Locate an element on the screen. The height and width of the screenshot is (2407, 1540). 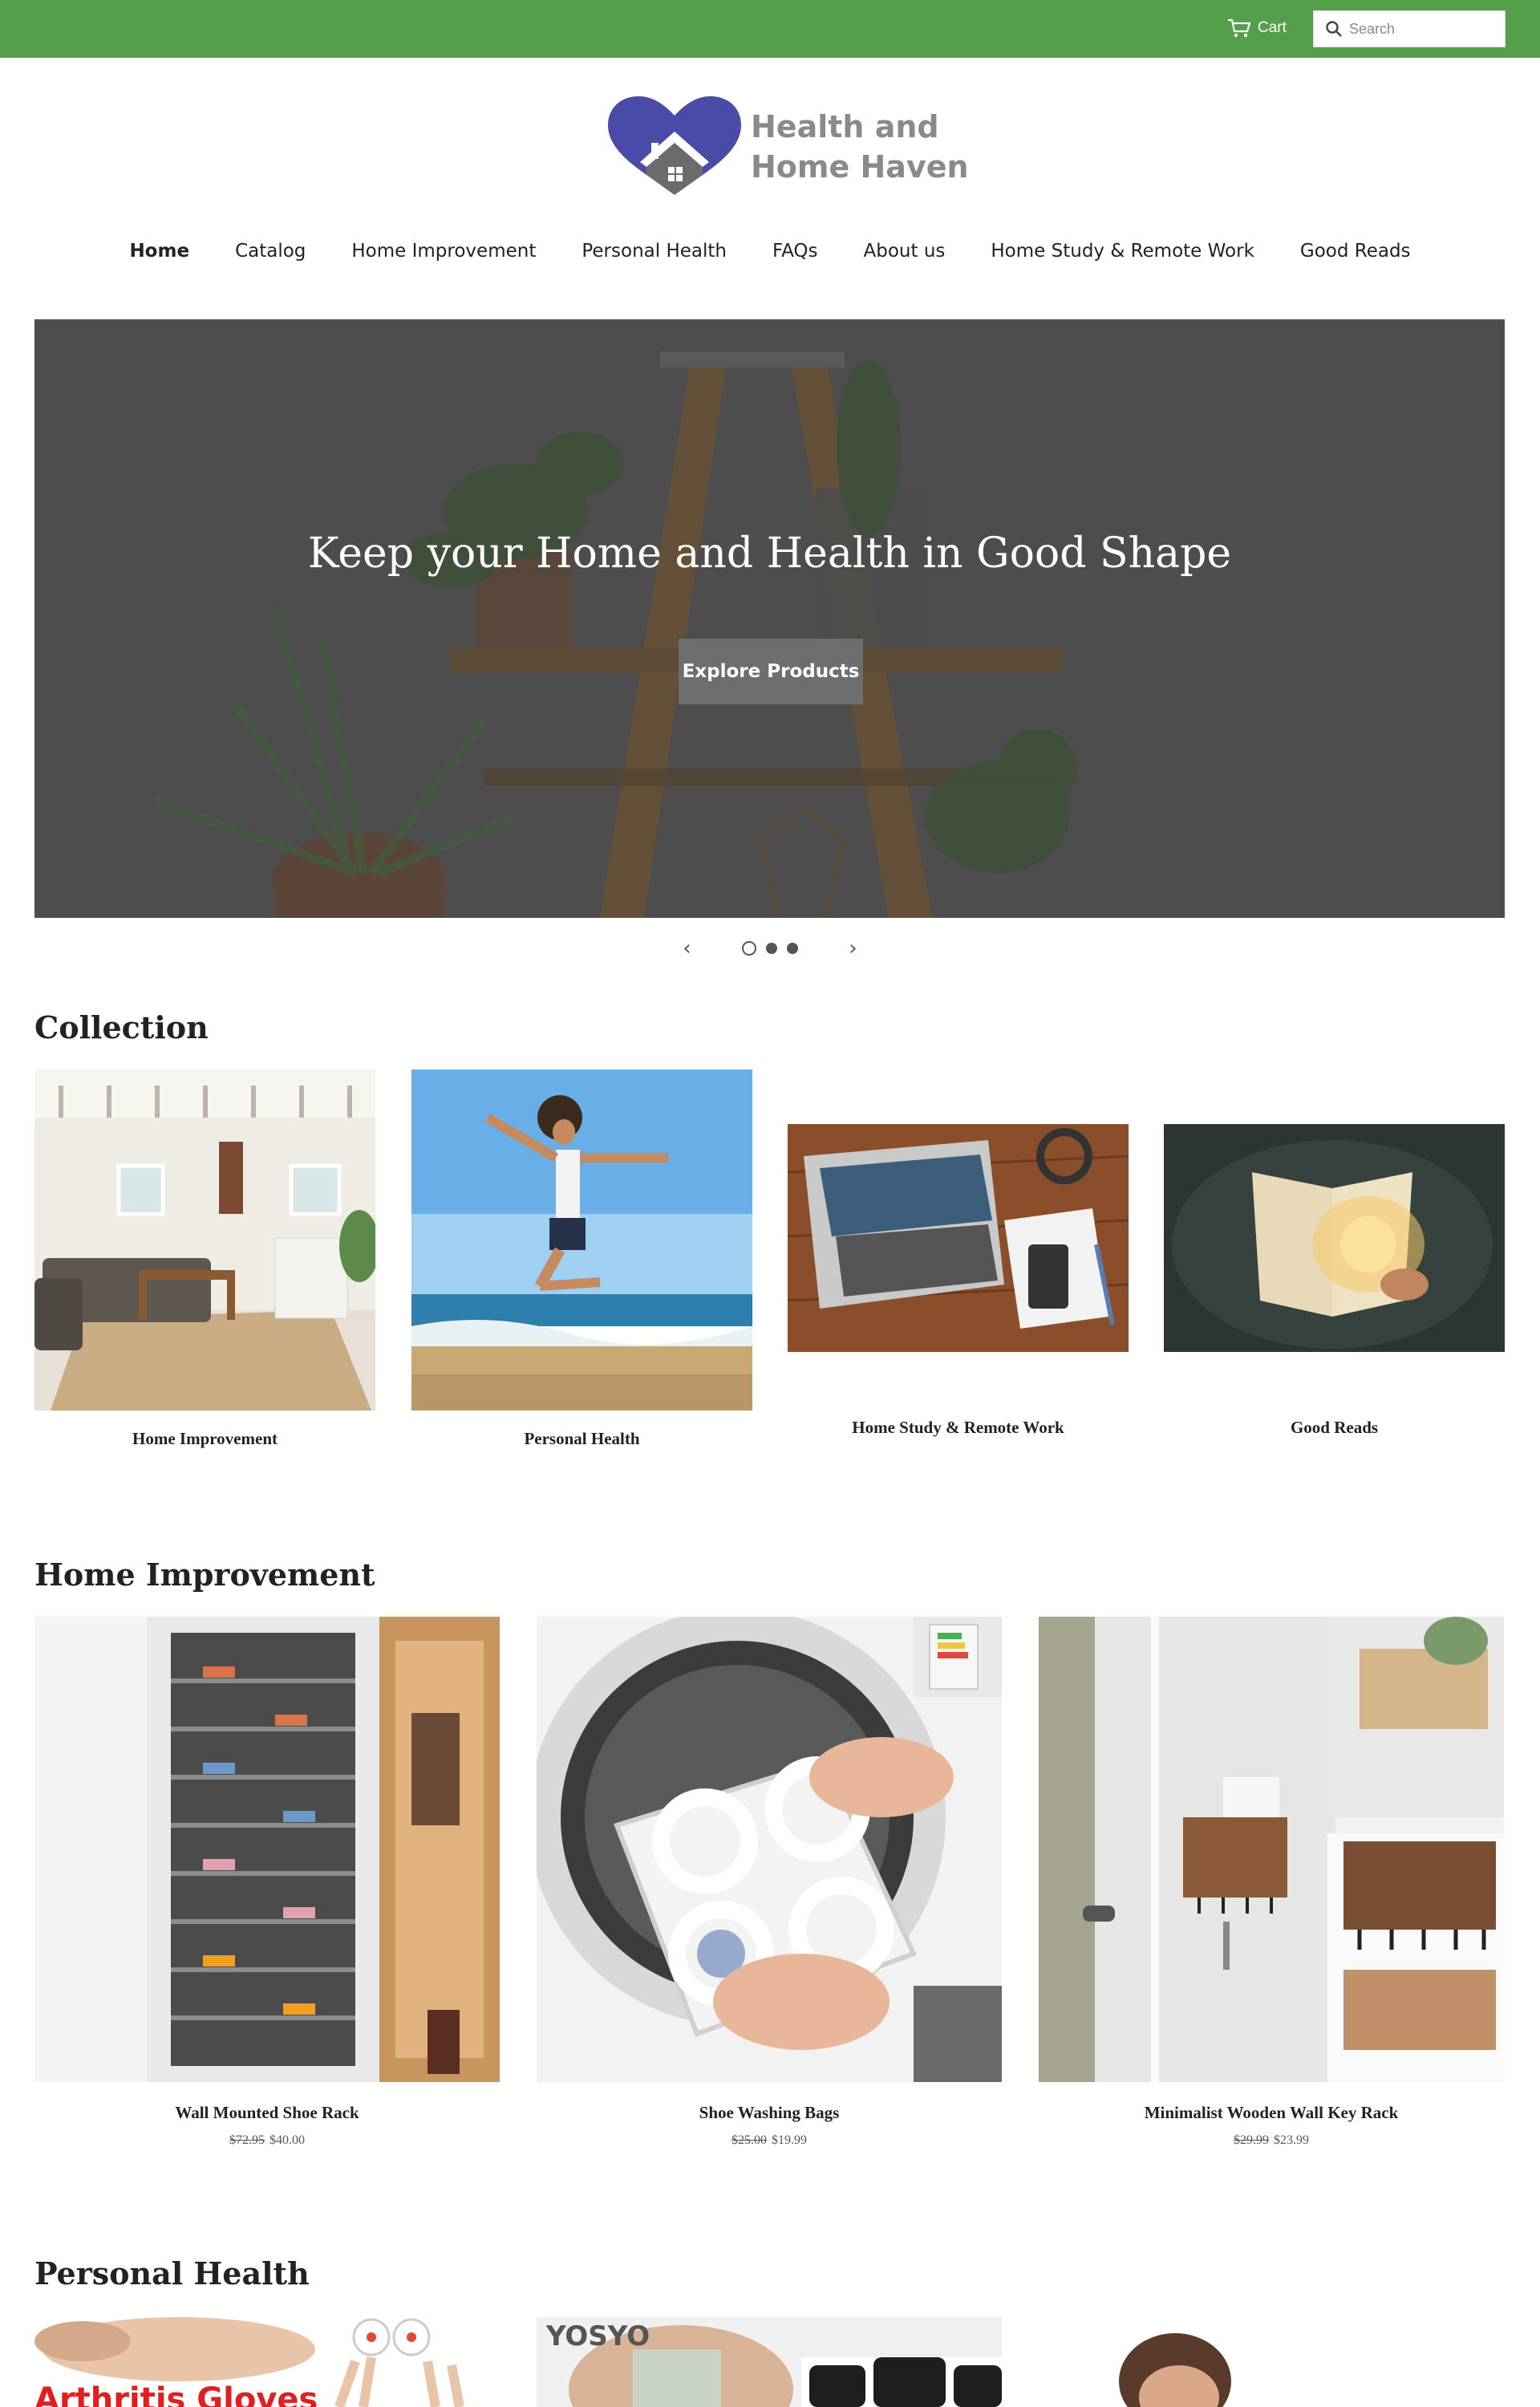
product-name: Wall Mounted Shoe Rack is located at coordinates (267, 2112).